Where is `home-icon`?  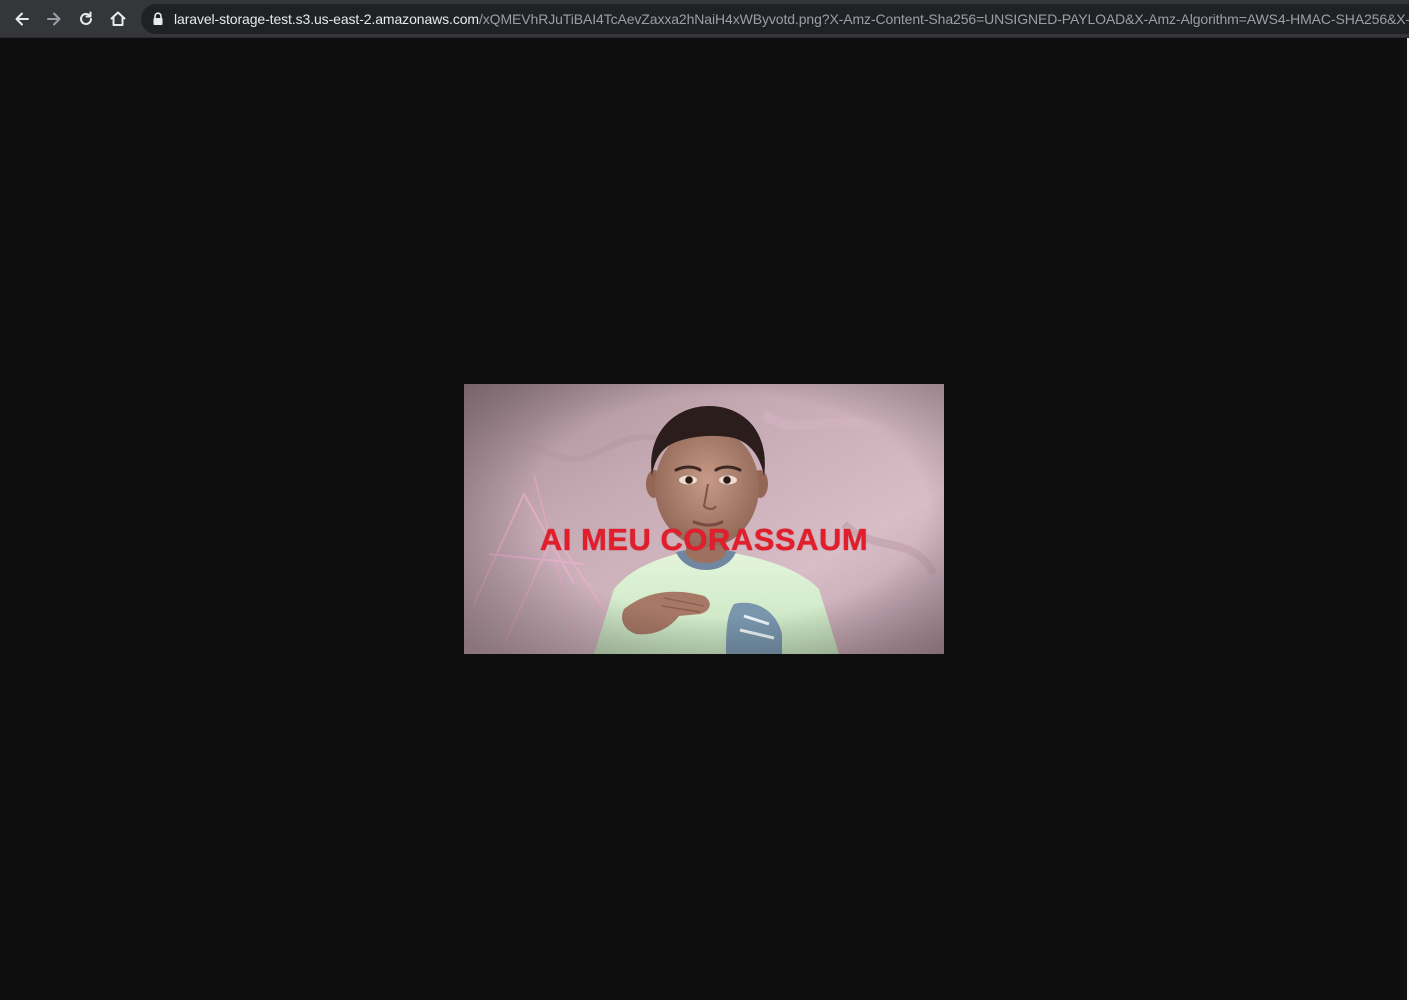 home-icon is located at coordinates (118, 18).